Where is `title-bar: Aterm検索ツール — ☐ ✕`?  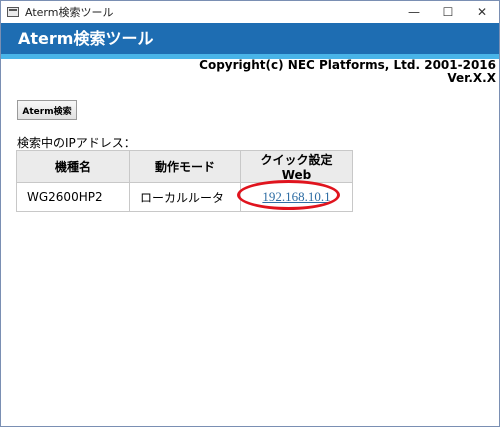 title-bar: Aterm検索ツール — ☐ ✕ is located at coordinates (250, 12).